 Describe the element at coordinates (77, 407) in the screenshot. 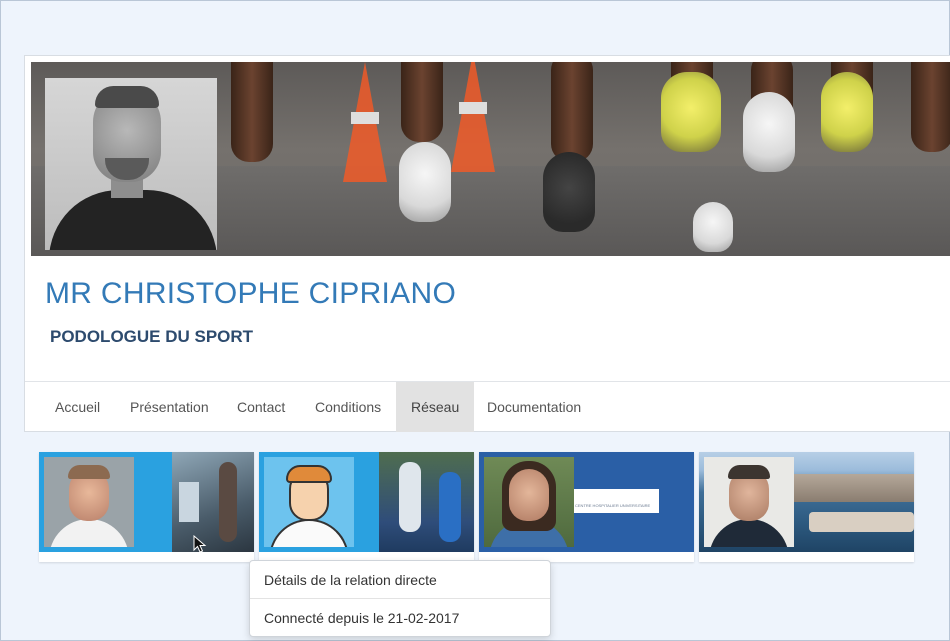

I see `tab-accueil: Accueil` at that location.